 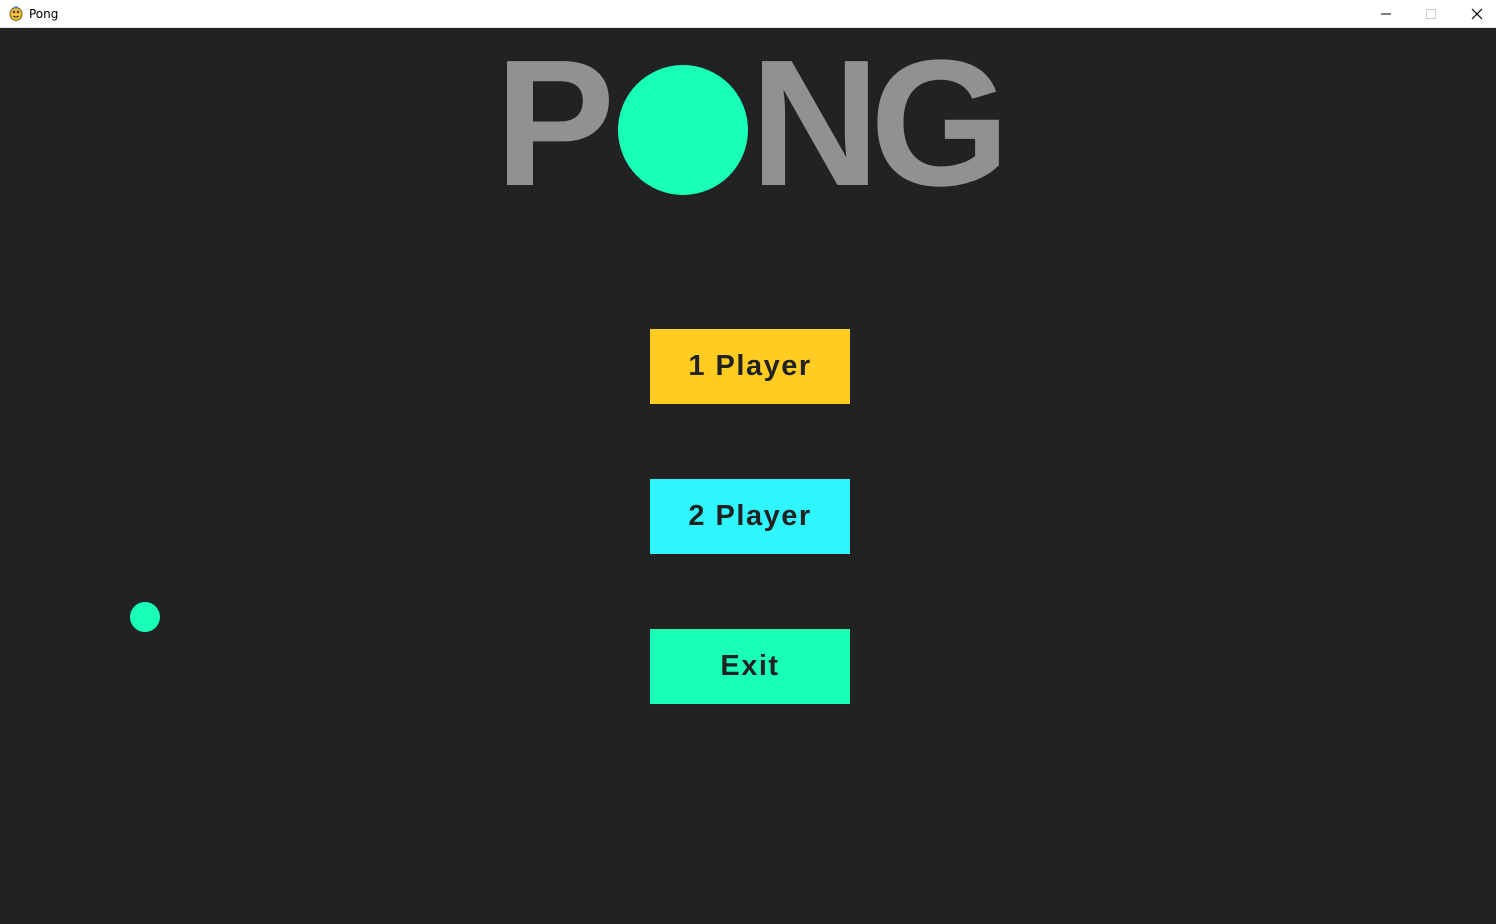 I want to click on exit-button: Exit, so click(x=750, y=666).